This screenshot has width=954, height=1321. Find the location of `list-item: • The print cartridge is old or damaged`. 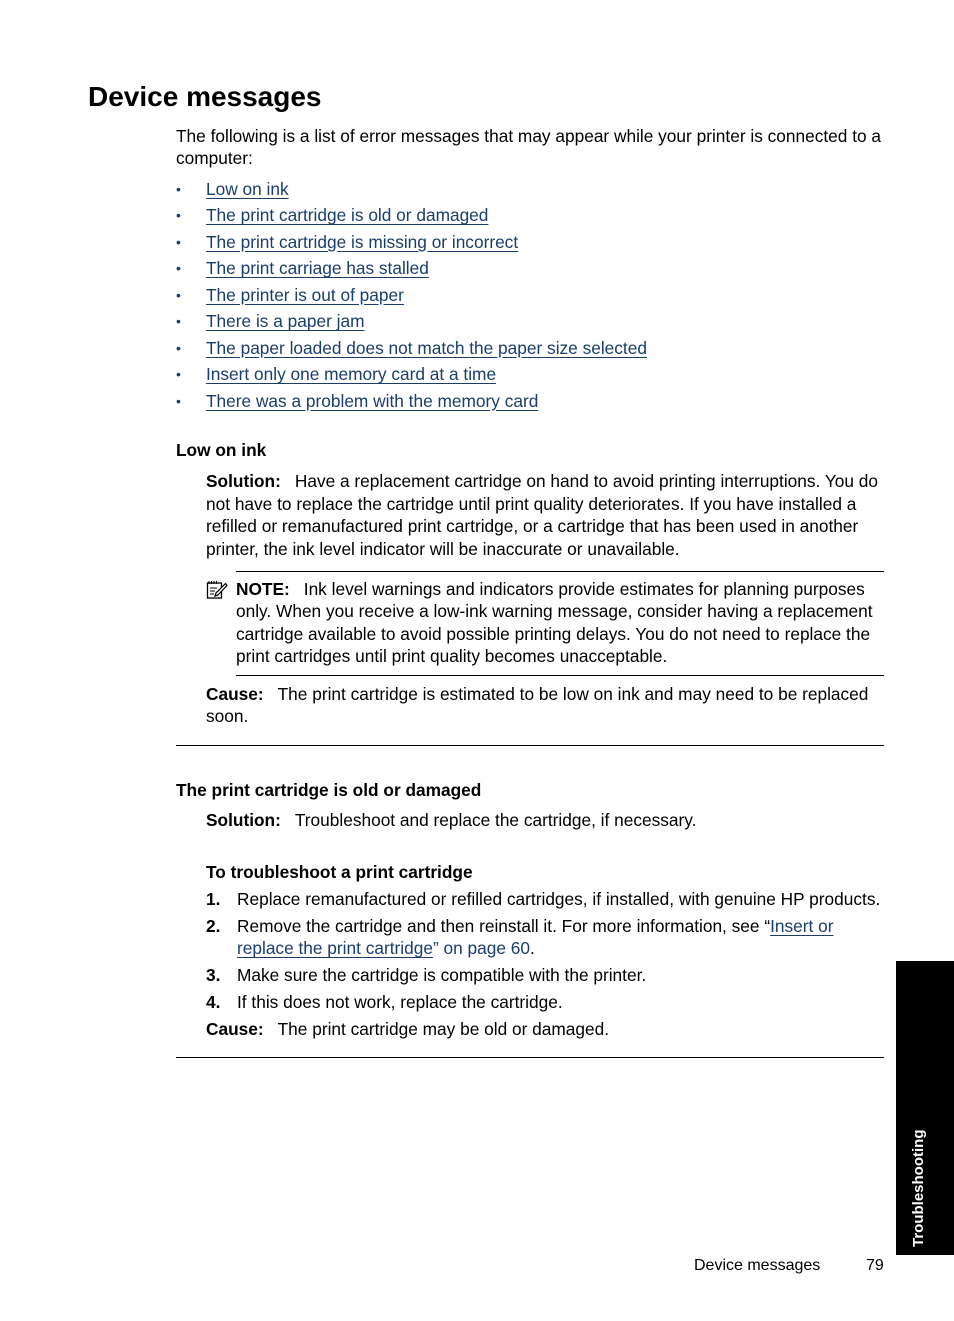

list-item: • The print cartridge is old or damaged is located at coordinates (530, 215).